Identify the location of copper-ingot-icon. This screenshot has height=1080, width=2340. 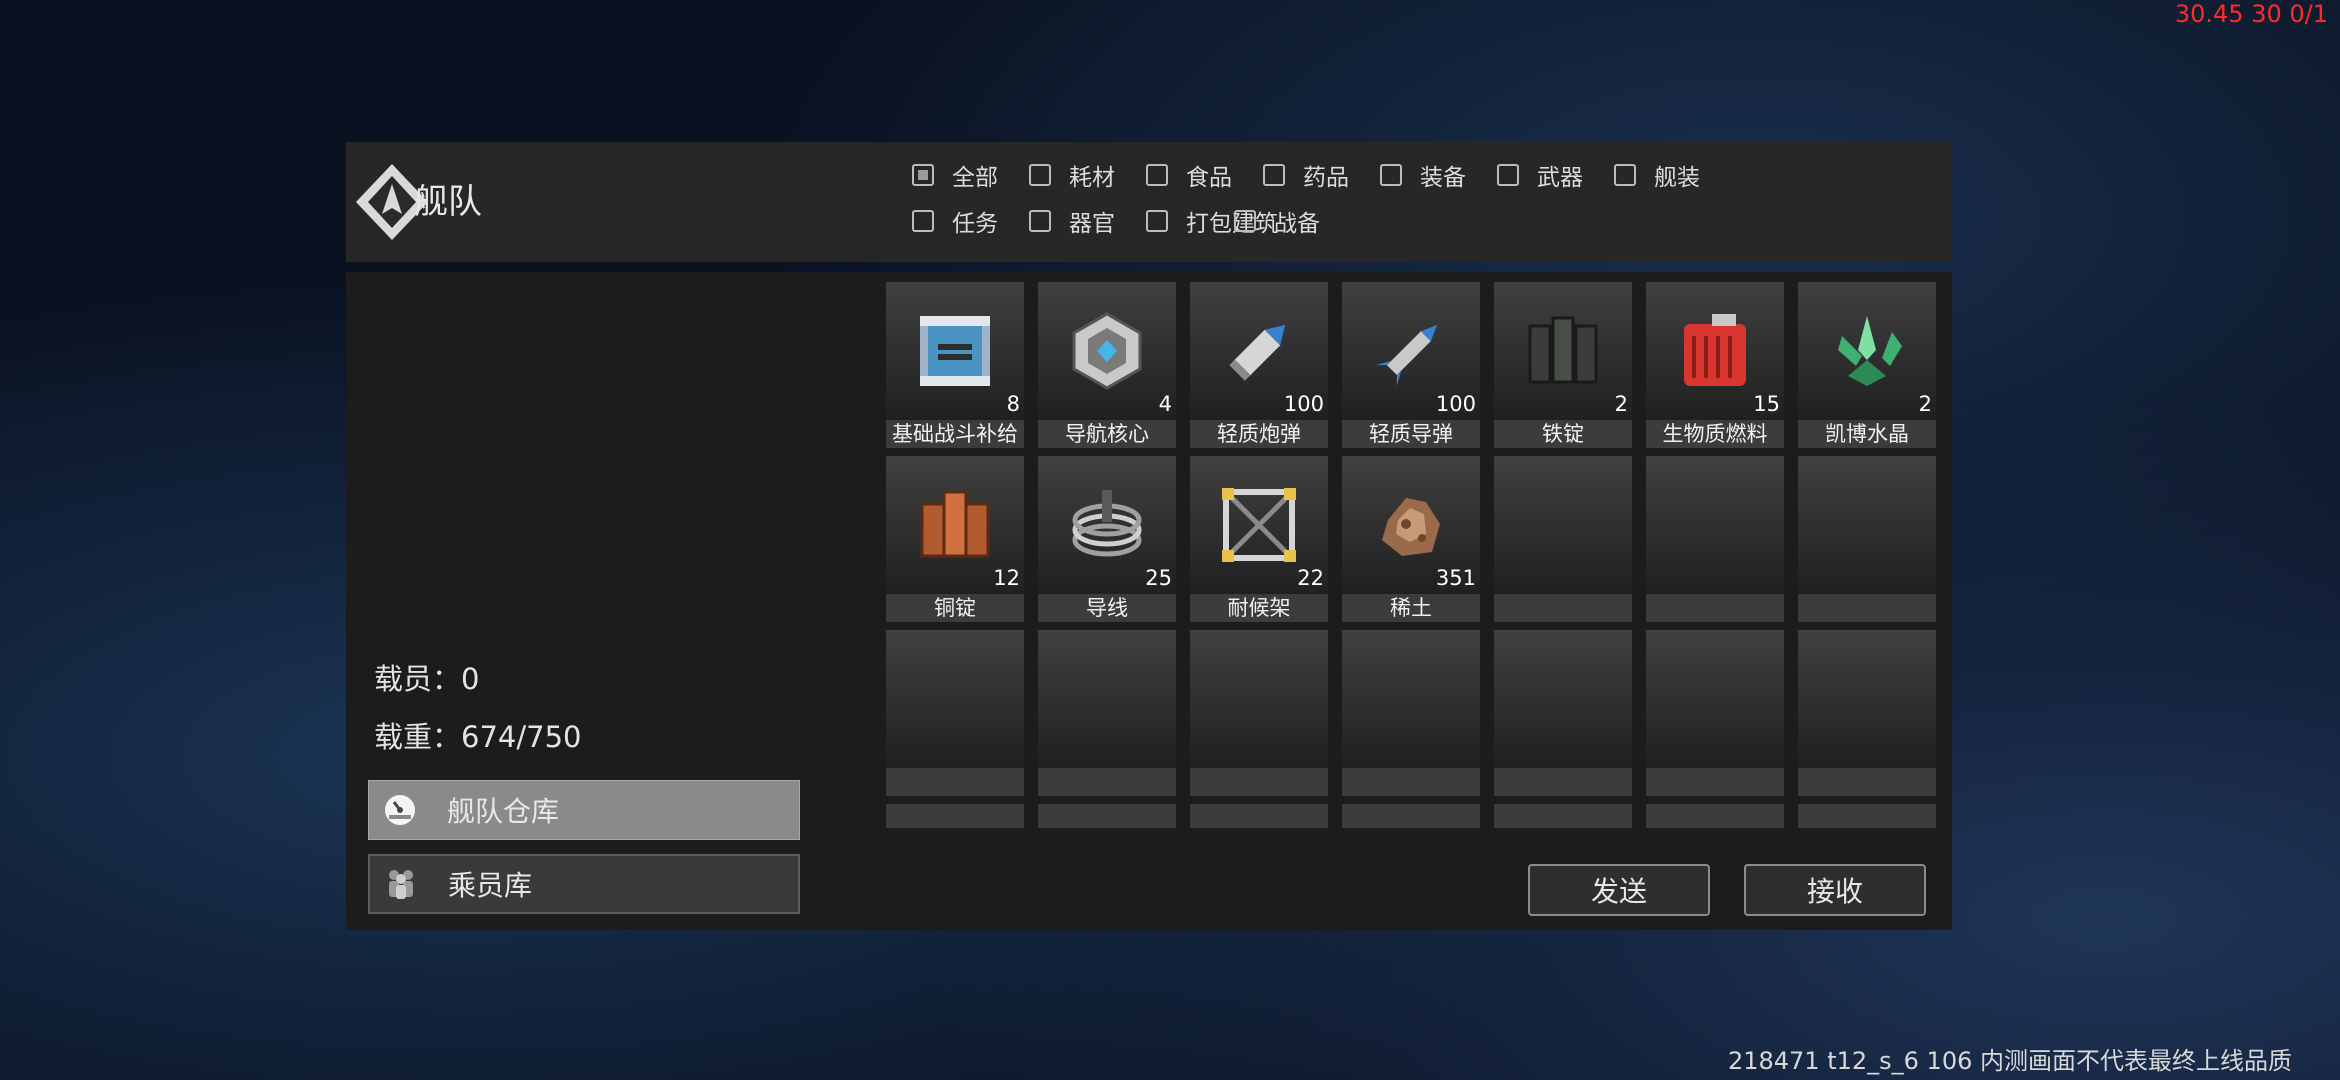
(955, 524).